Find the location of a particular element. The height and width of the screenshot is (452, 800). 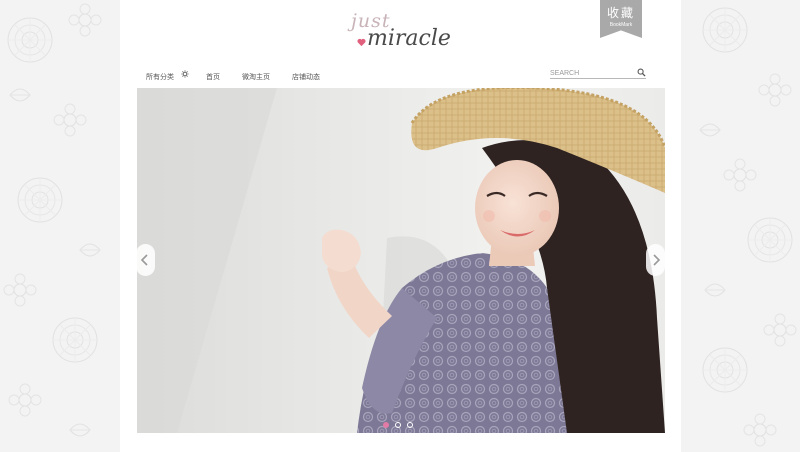

carousel-next-button is located at coordinates (655, 260).